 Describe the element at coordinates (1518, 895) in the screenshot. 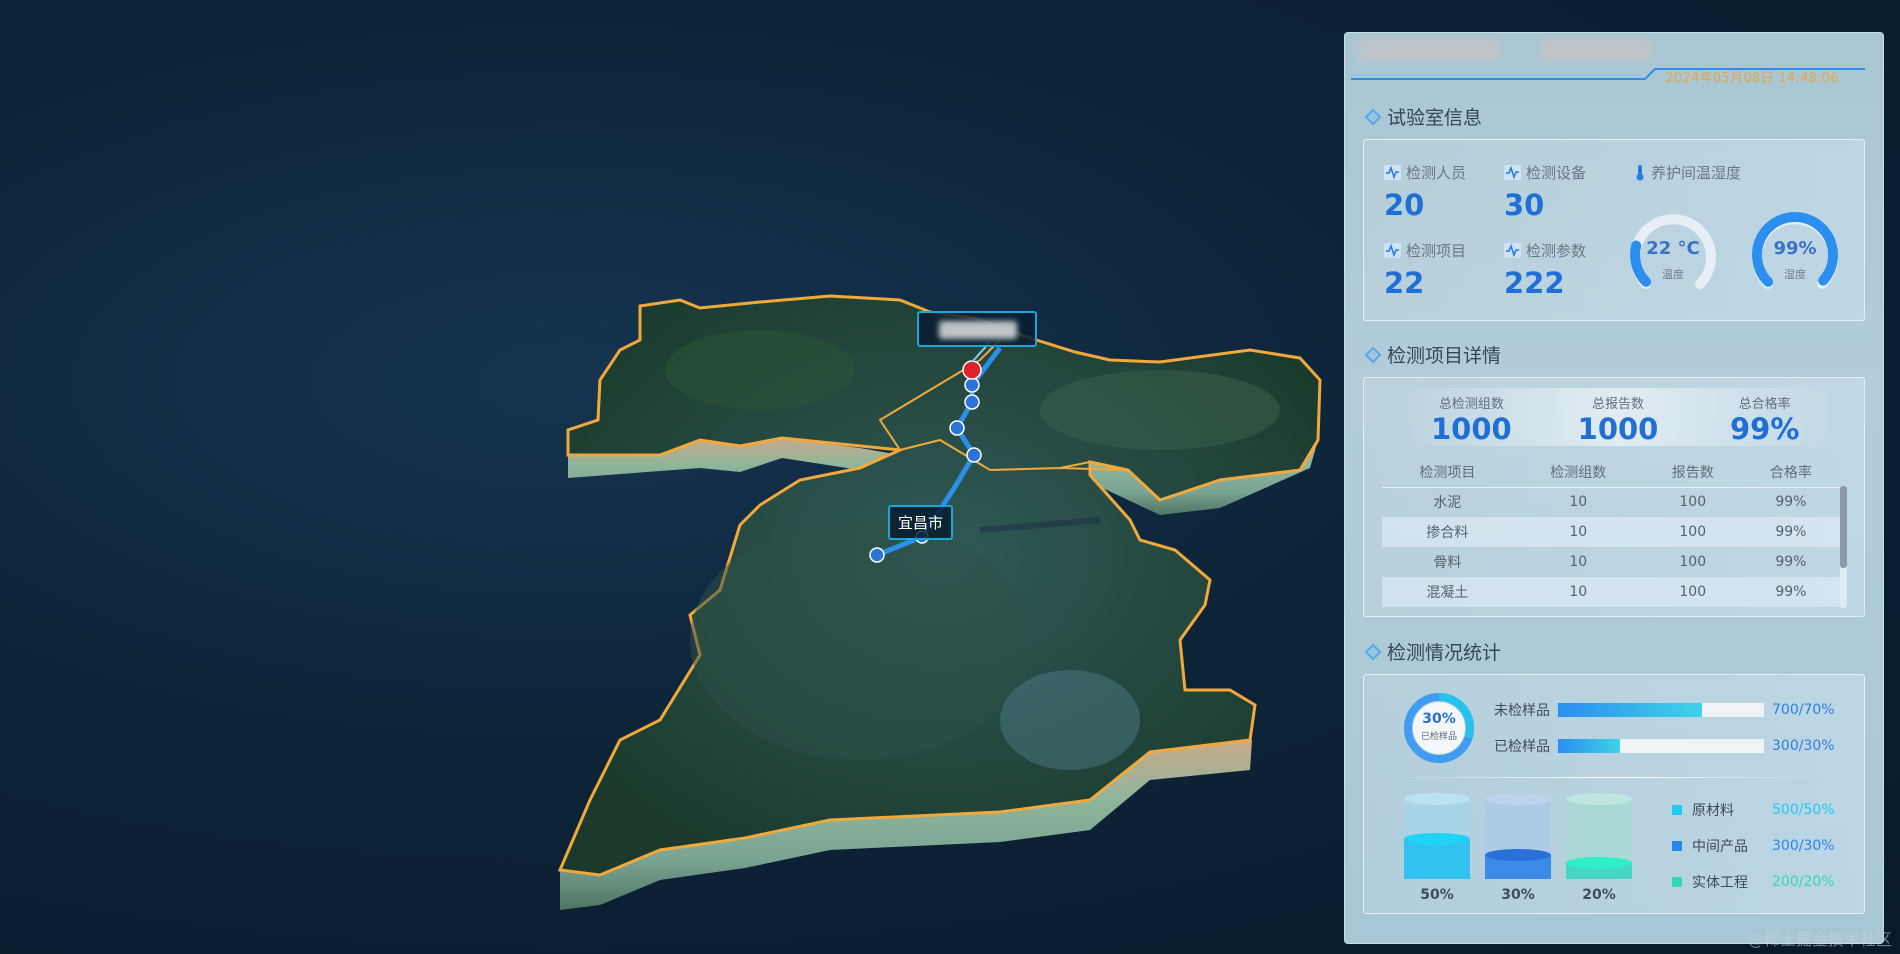

I see `cylinder-intermediate-pct: 30%` at that location.